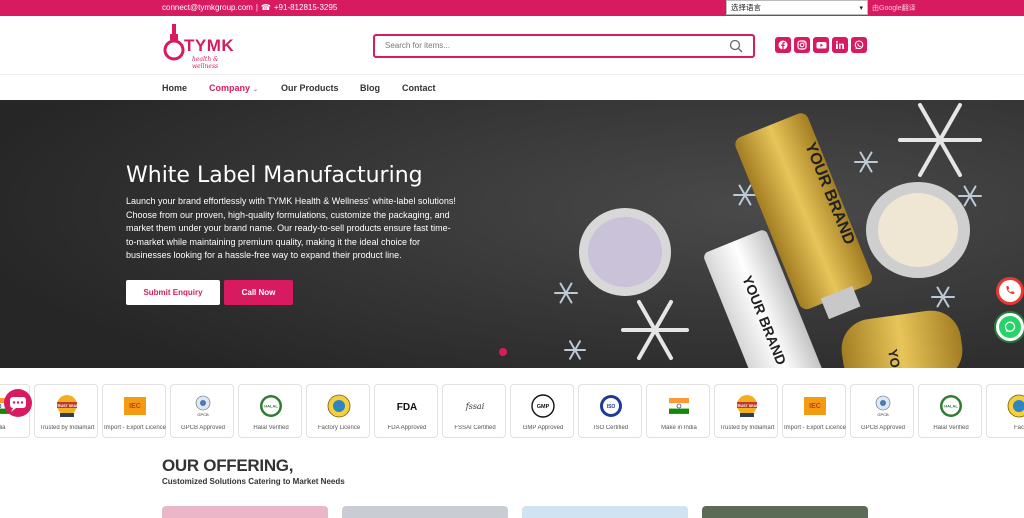 The image size is (1024, 518). Describe the element at coordinates (783, 45) in the screenshot. I see `facebook-icon` at that location.